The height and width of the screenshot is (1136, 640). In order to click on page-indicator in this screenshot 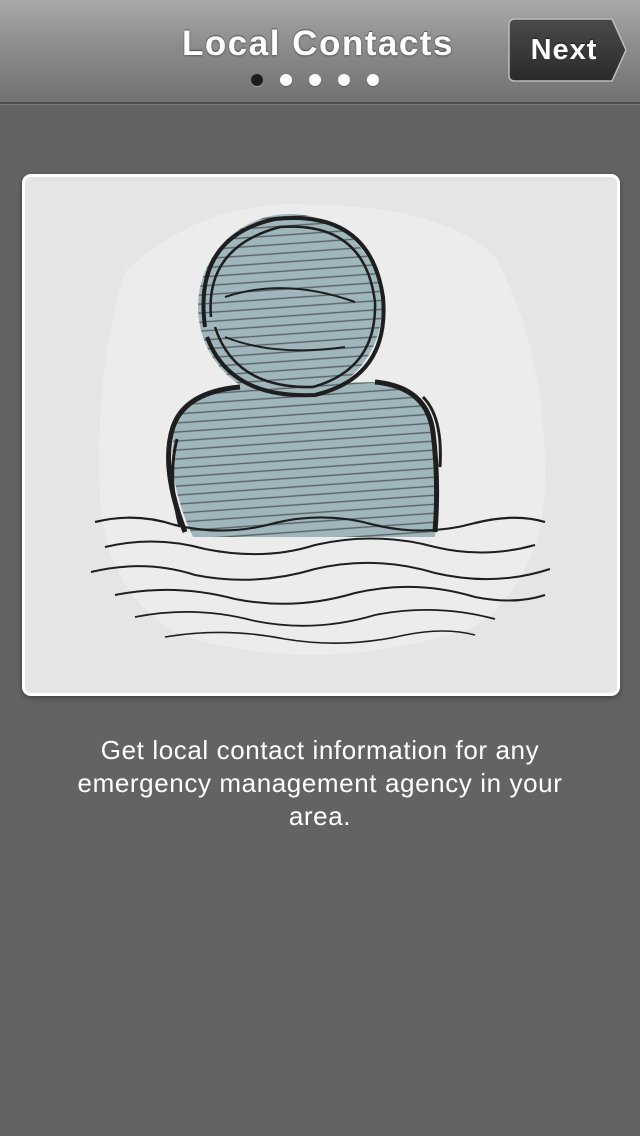, I will do `click(315, 80)`.